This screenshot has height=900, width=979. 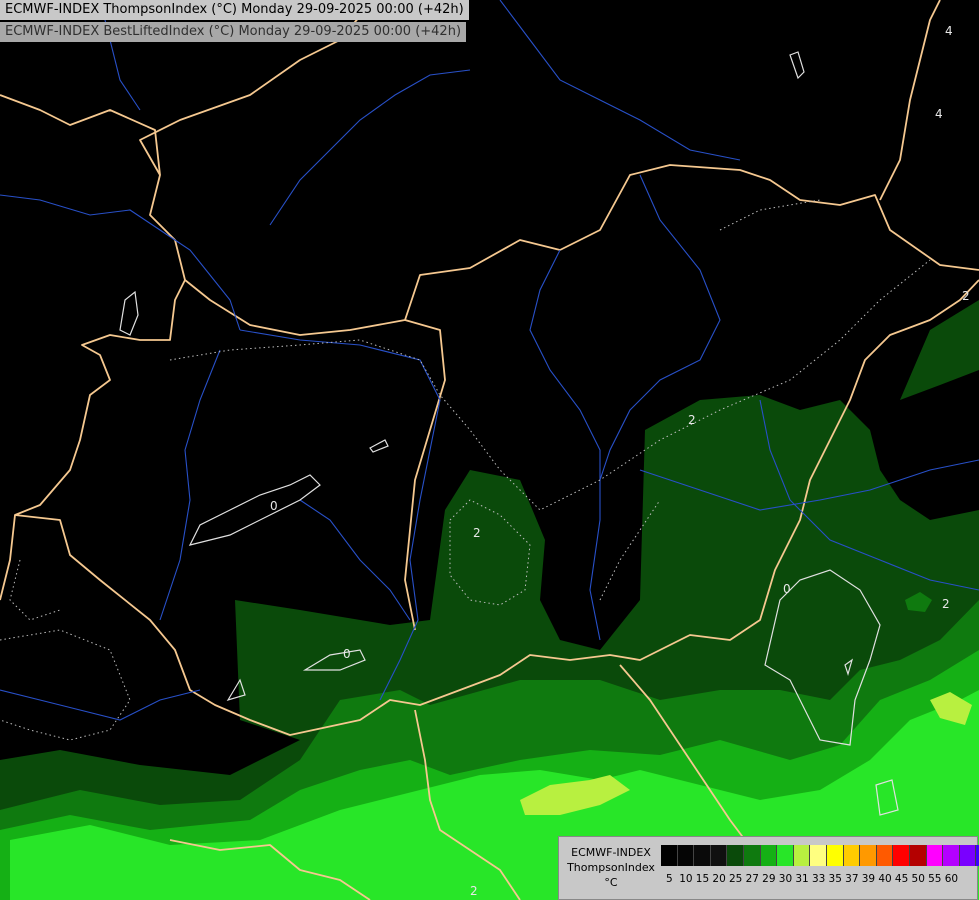 What do you see at coordinates (752, 879) in the screenshot?
I see `legend-tick-label: 27` at bounding box center [752, 879].